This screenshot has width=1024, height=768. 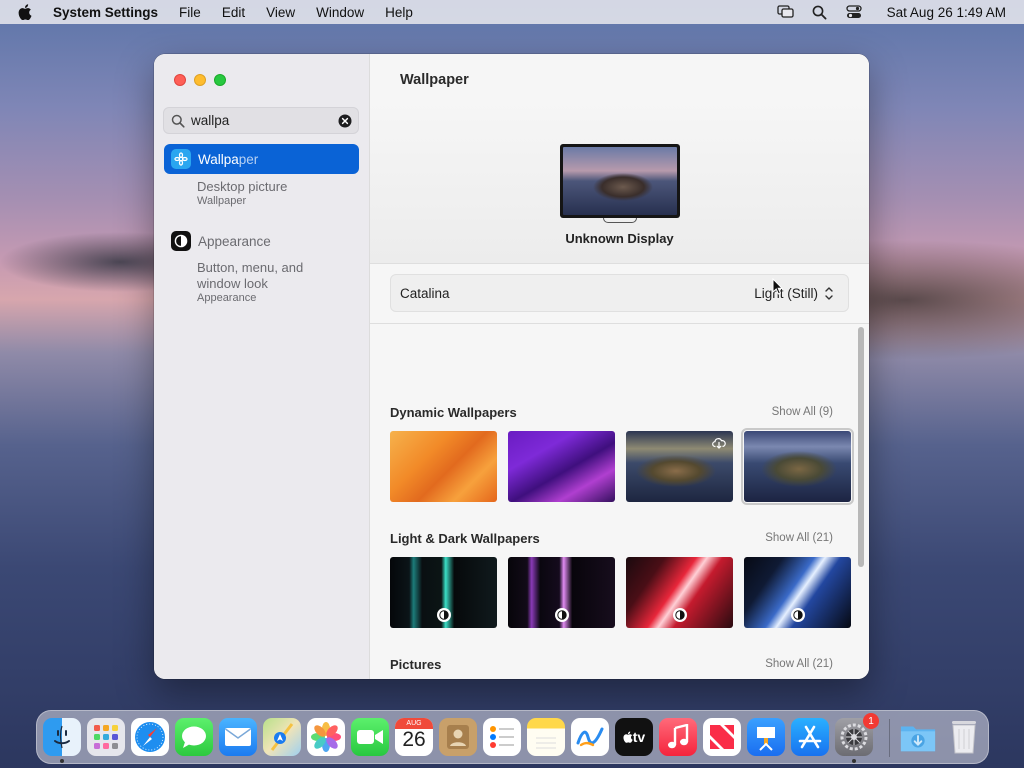 What do you see at coordinates (946, 12) in the screenshot?
I see `menu-clock: Sat Aug 26 1:49 AM` at bounding box center [946, 12].